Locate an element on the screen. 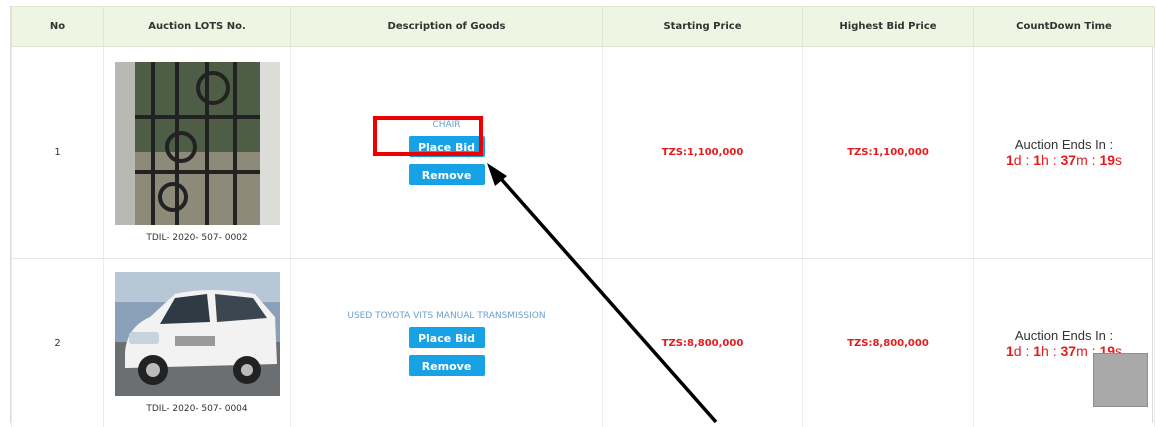  window-grill-photo-icon is located at coordinates (197, 143).